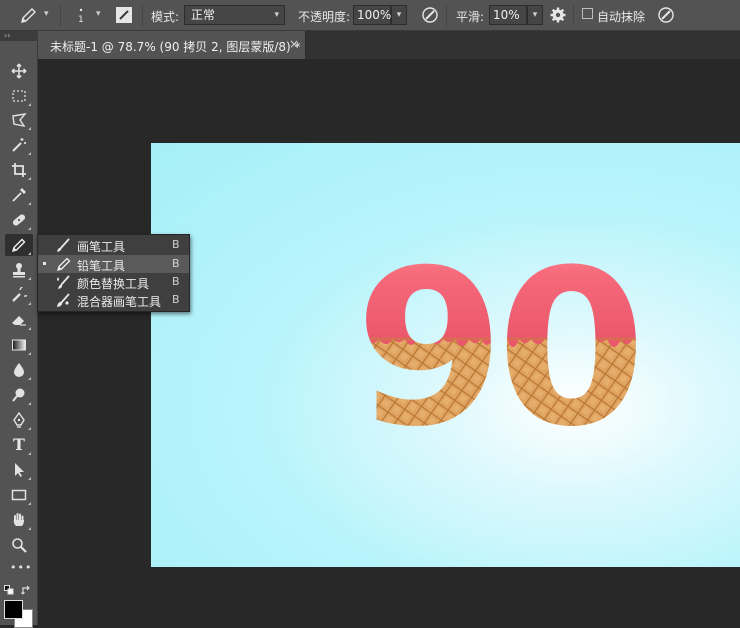 The height and width of the screenshot is (628, 740). I want to click on flyout-item-label: 颜色替换工具, so click(113, 284).